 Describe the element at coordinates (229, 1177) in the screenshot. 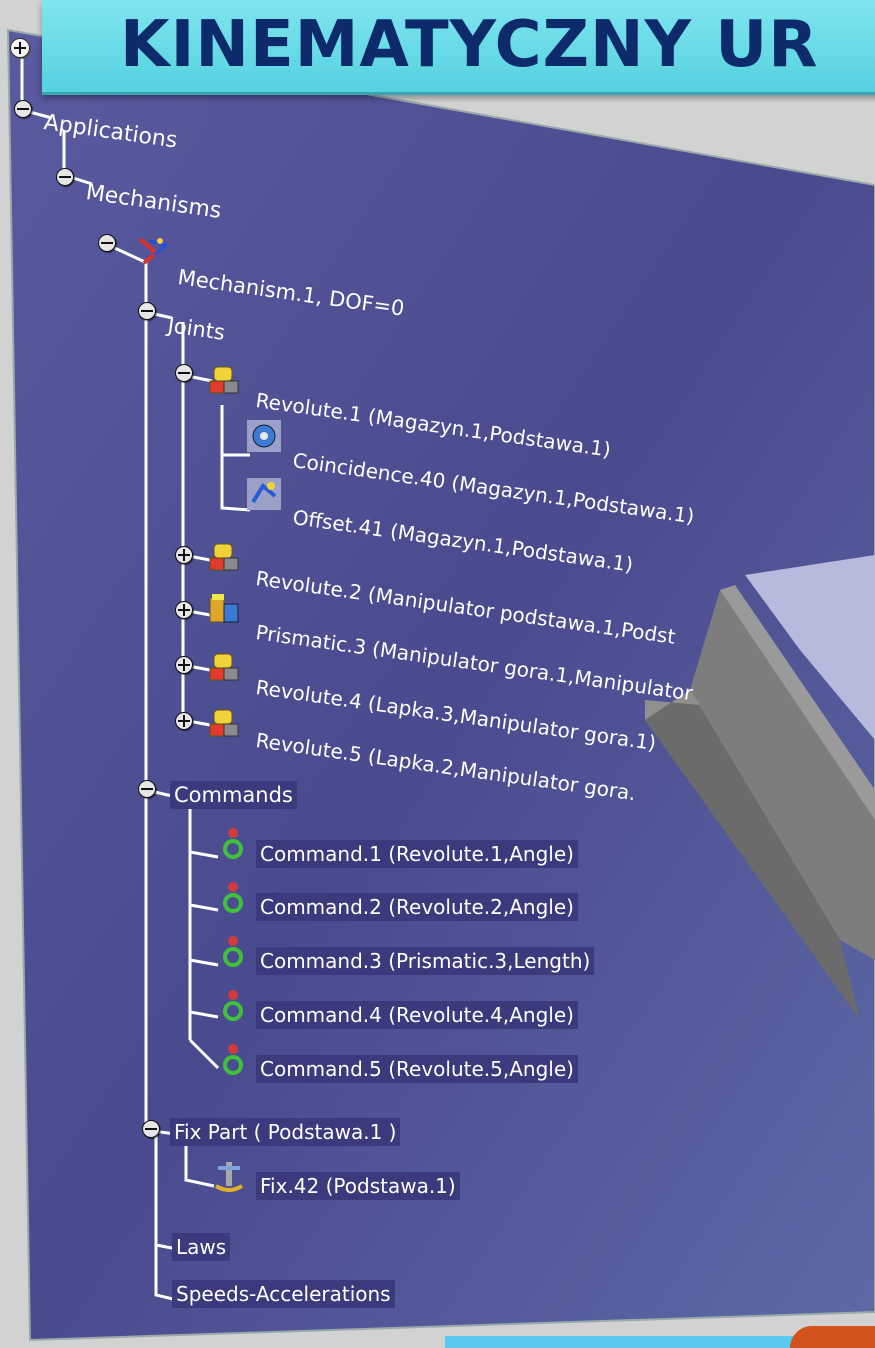

I see `fix-icon` at that location.